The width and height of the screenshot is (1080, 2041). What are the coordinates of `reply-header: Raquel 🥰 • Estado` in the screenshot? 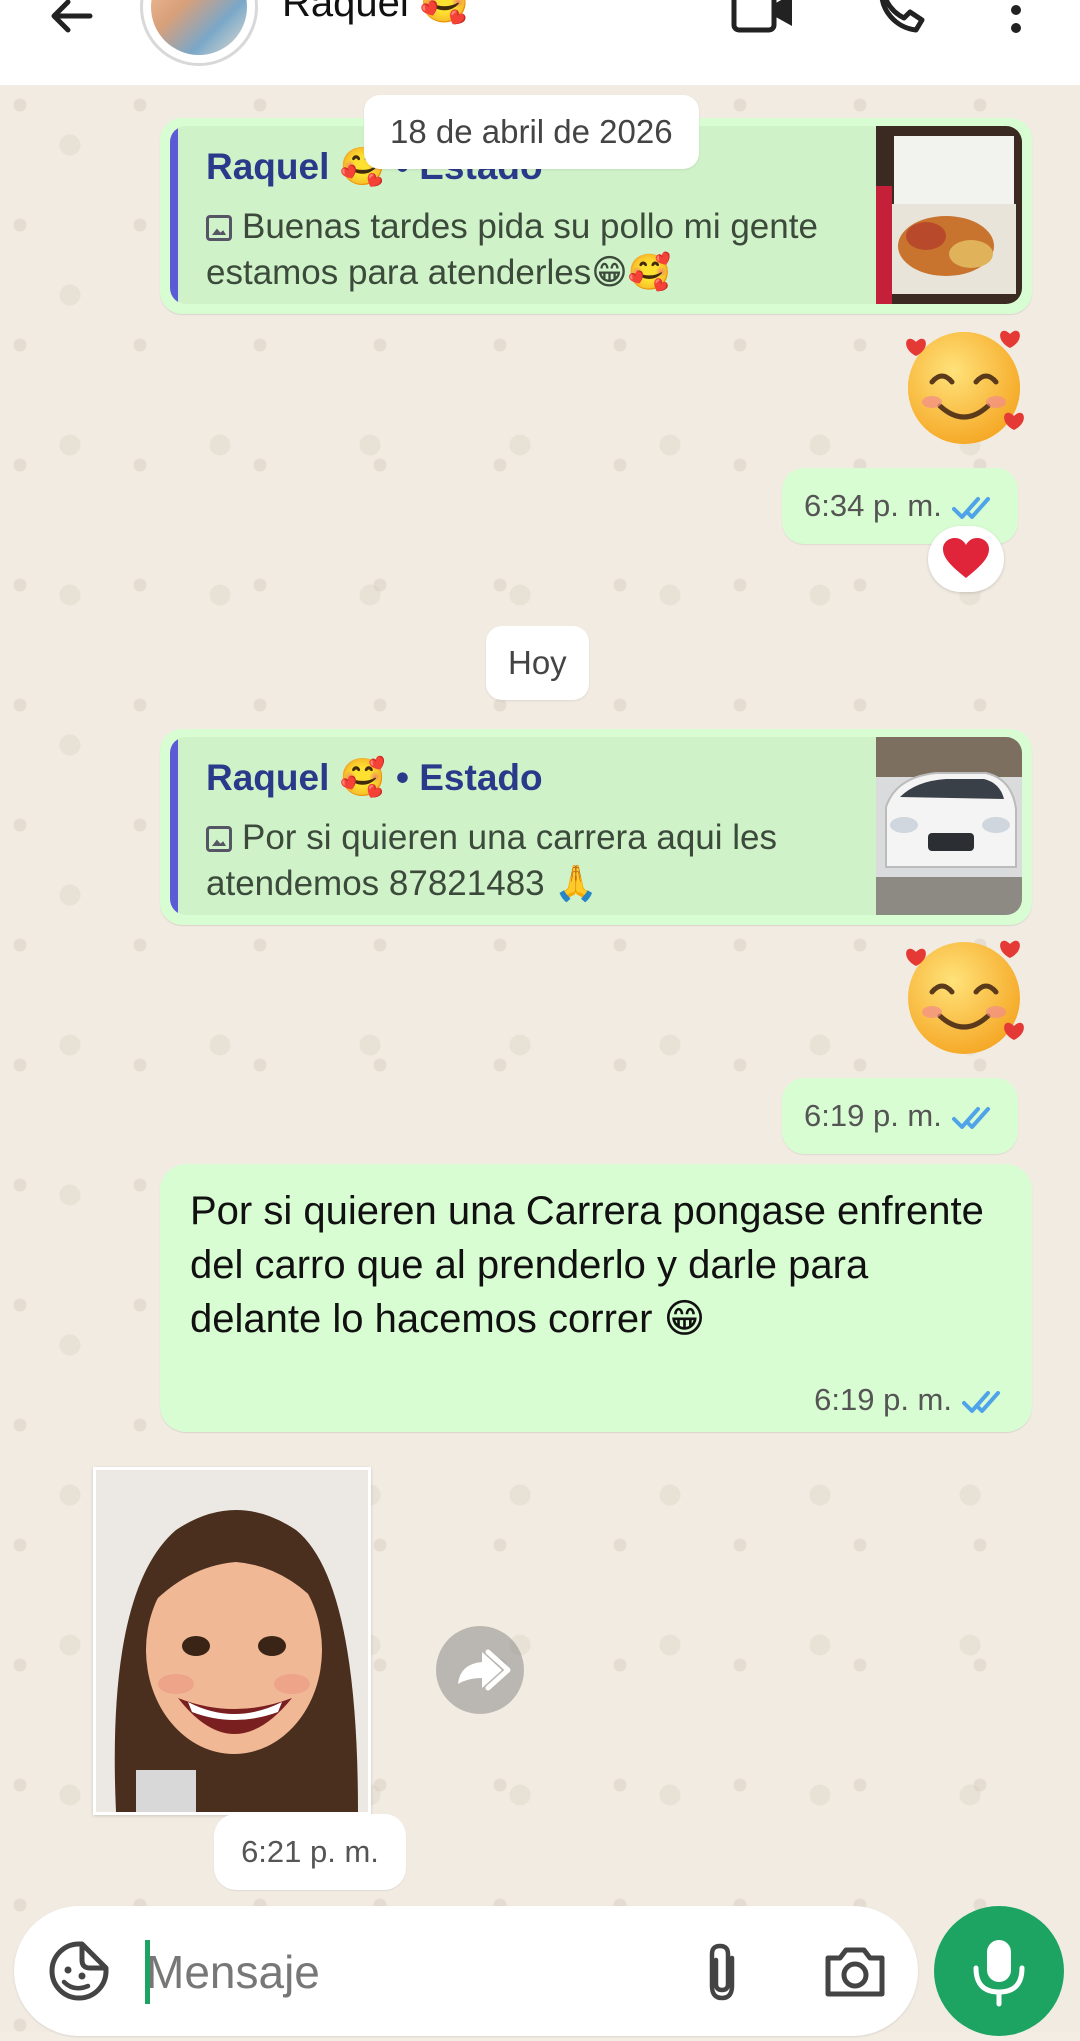 It's located at (374, 778).